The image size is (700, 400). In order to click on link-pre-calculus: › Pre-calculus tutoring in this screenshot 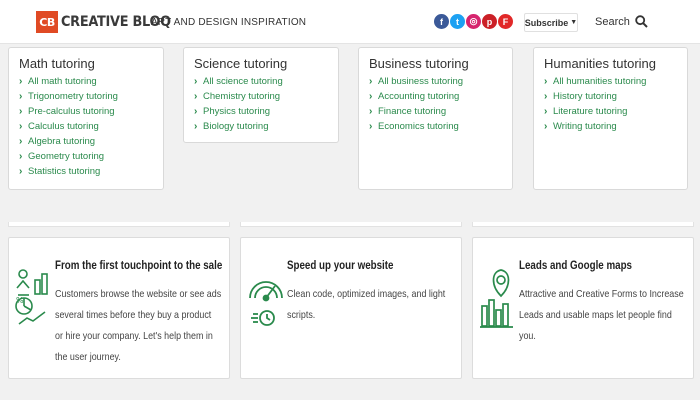, I will do `click(86, 111)`.